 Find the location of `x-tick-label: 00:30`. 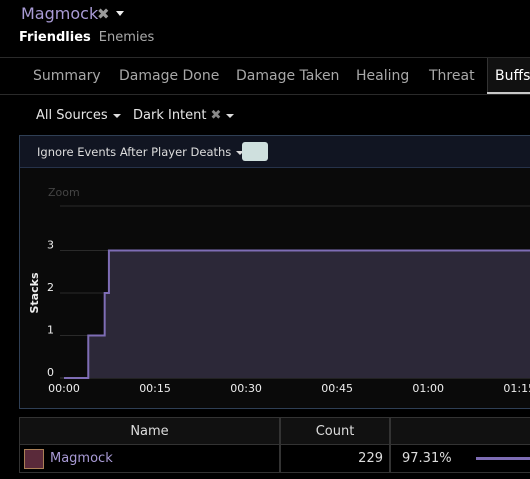

x-tick-label: 00:30 is located at coordinates (246, 388).